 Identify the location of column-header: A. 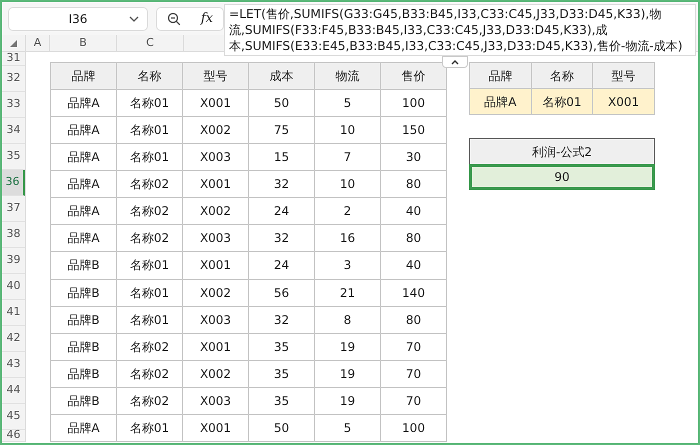
(38, 43).